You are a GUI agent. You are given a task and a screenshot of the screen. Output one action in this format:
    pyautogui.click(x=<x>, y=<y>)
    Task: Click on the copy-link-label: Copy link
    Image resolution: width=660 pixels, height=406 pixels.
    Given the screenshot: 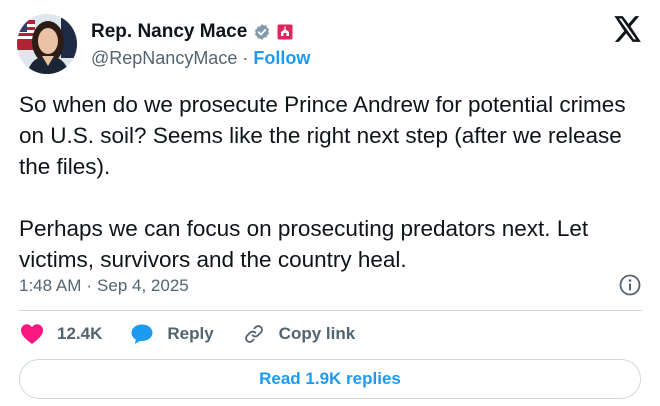 What is the action you would take?
    pyautogui.click(x=317, y=333)
    